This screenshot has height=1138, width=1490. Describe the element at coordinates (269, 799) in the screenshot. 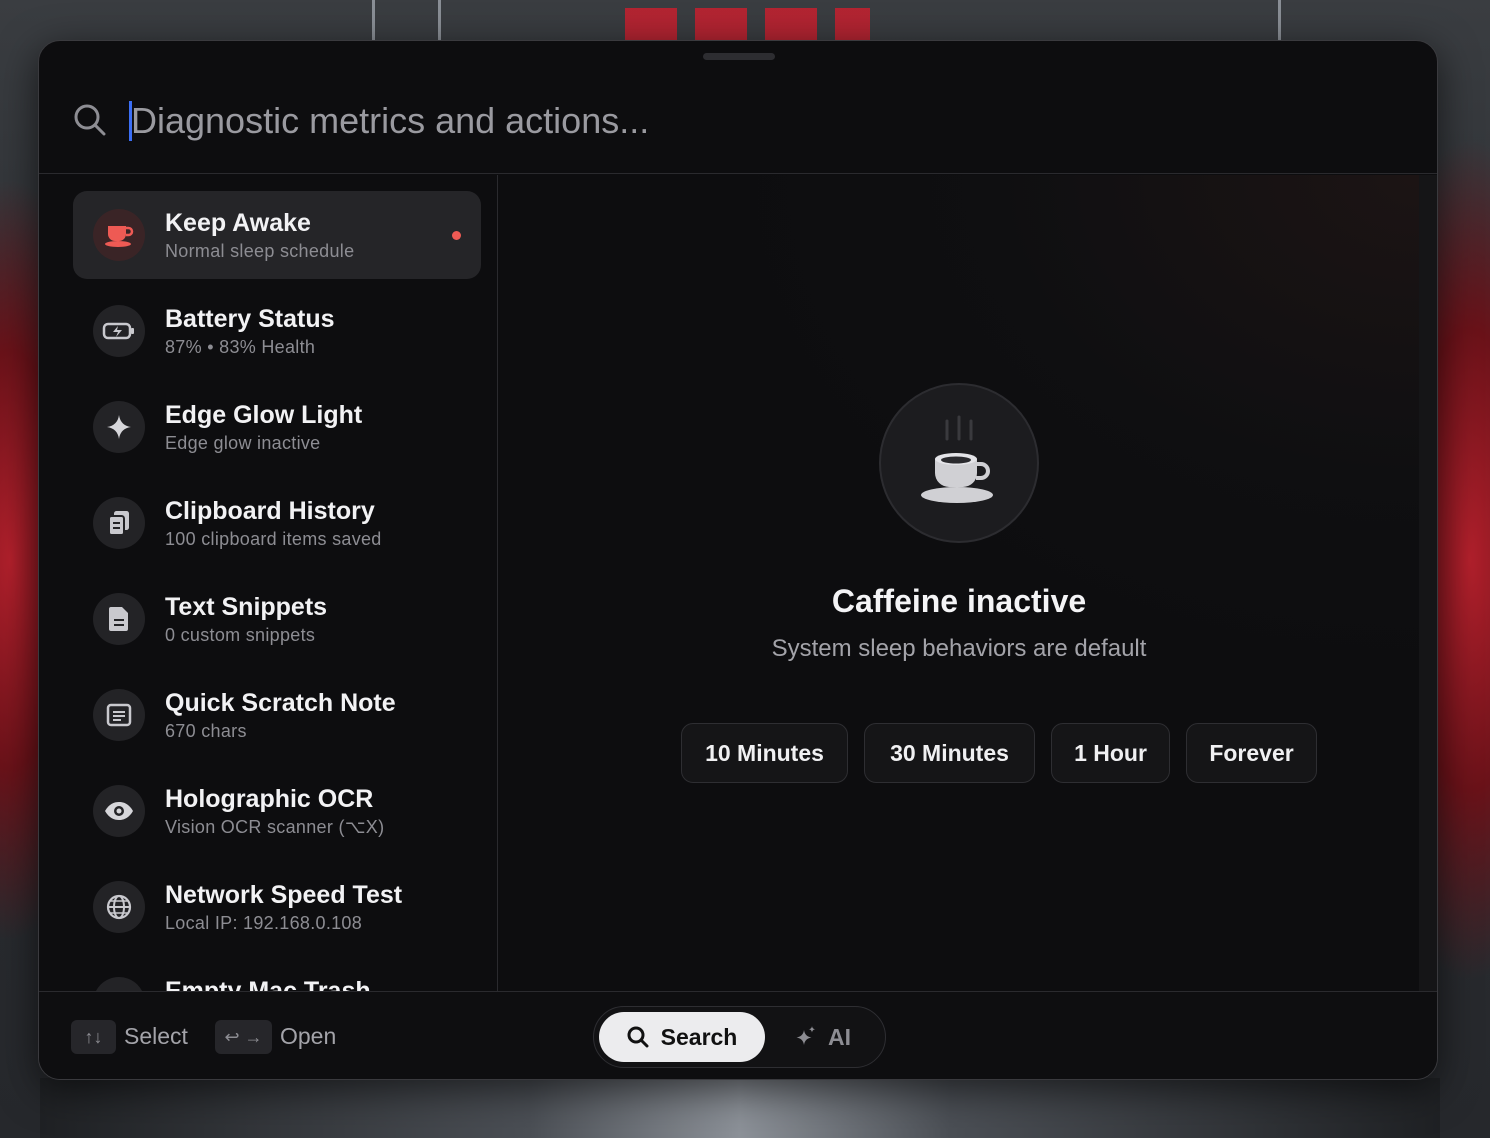

I see `item-title: Holographic OCR` at that location.